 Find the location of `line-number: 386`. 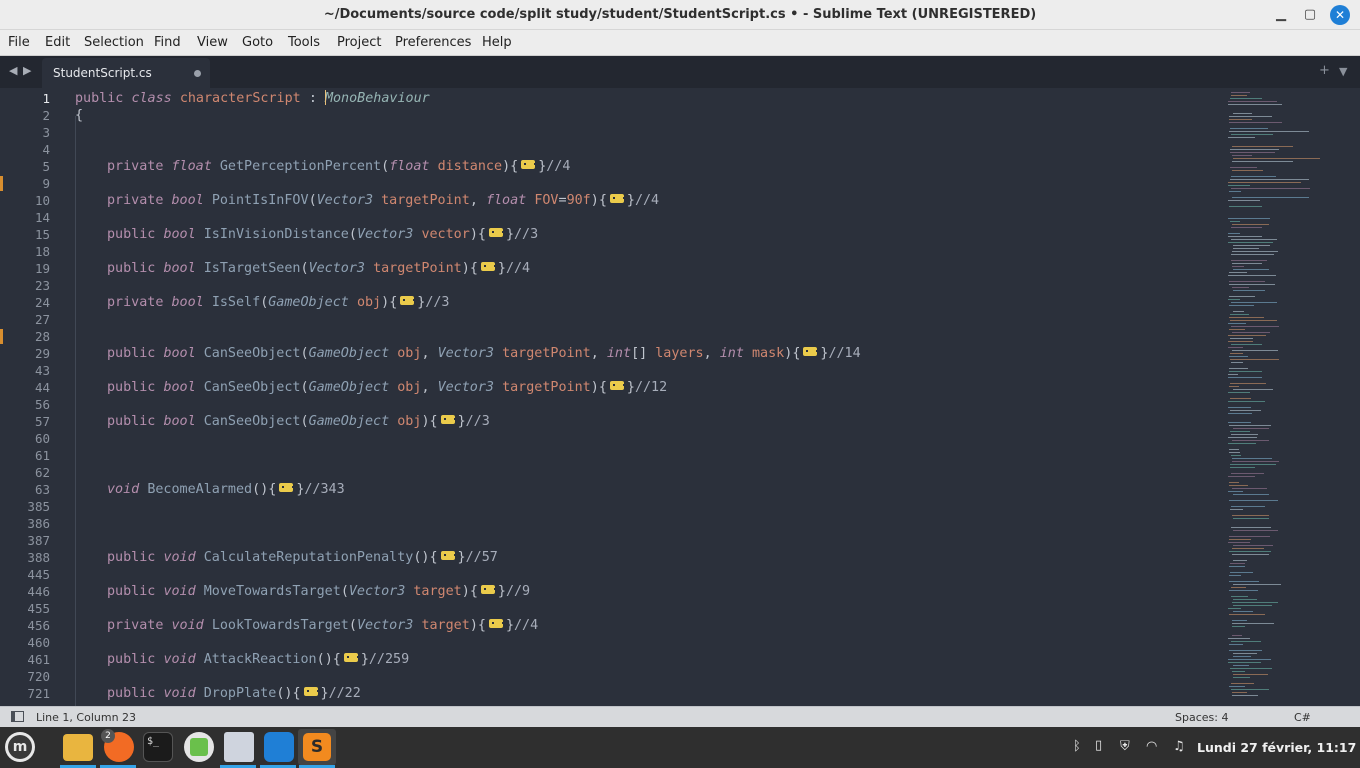

line-number: 386 is located at coordinates (38, 523).